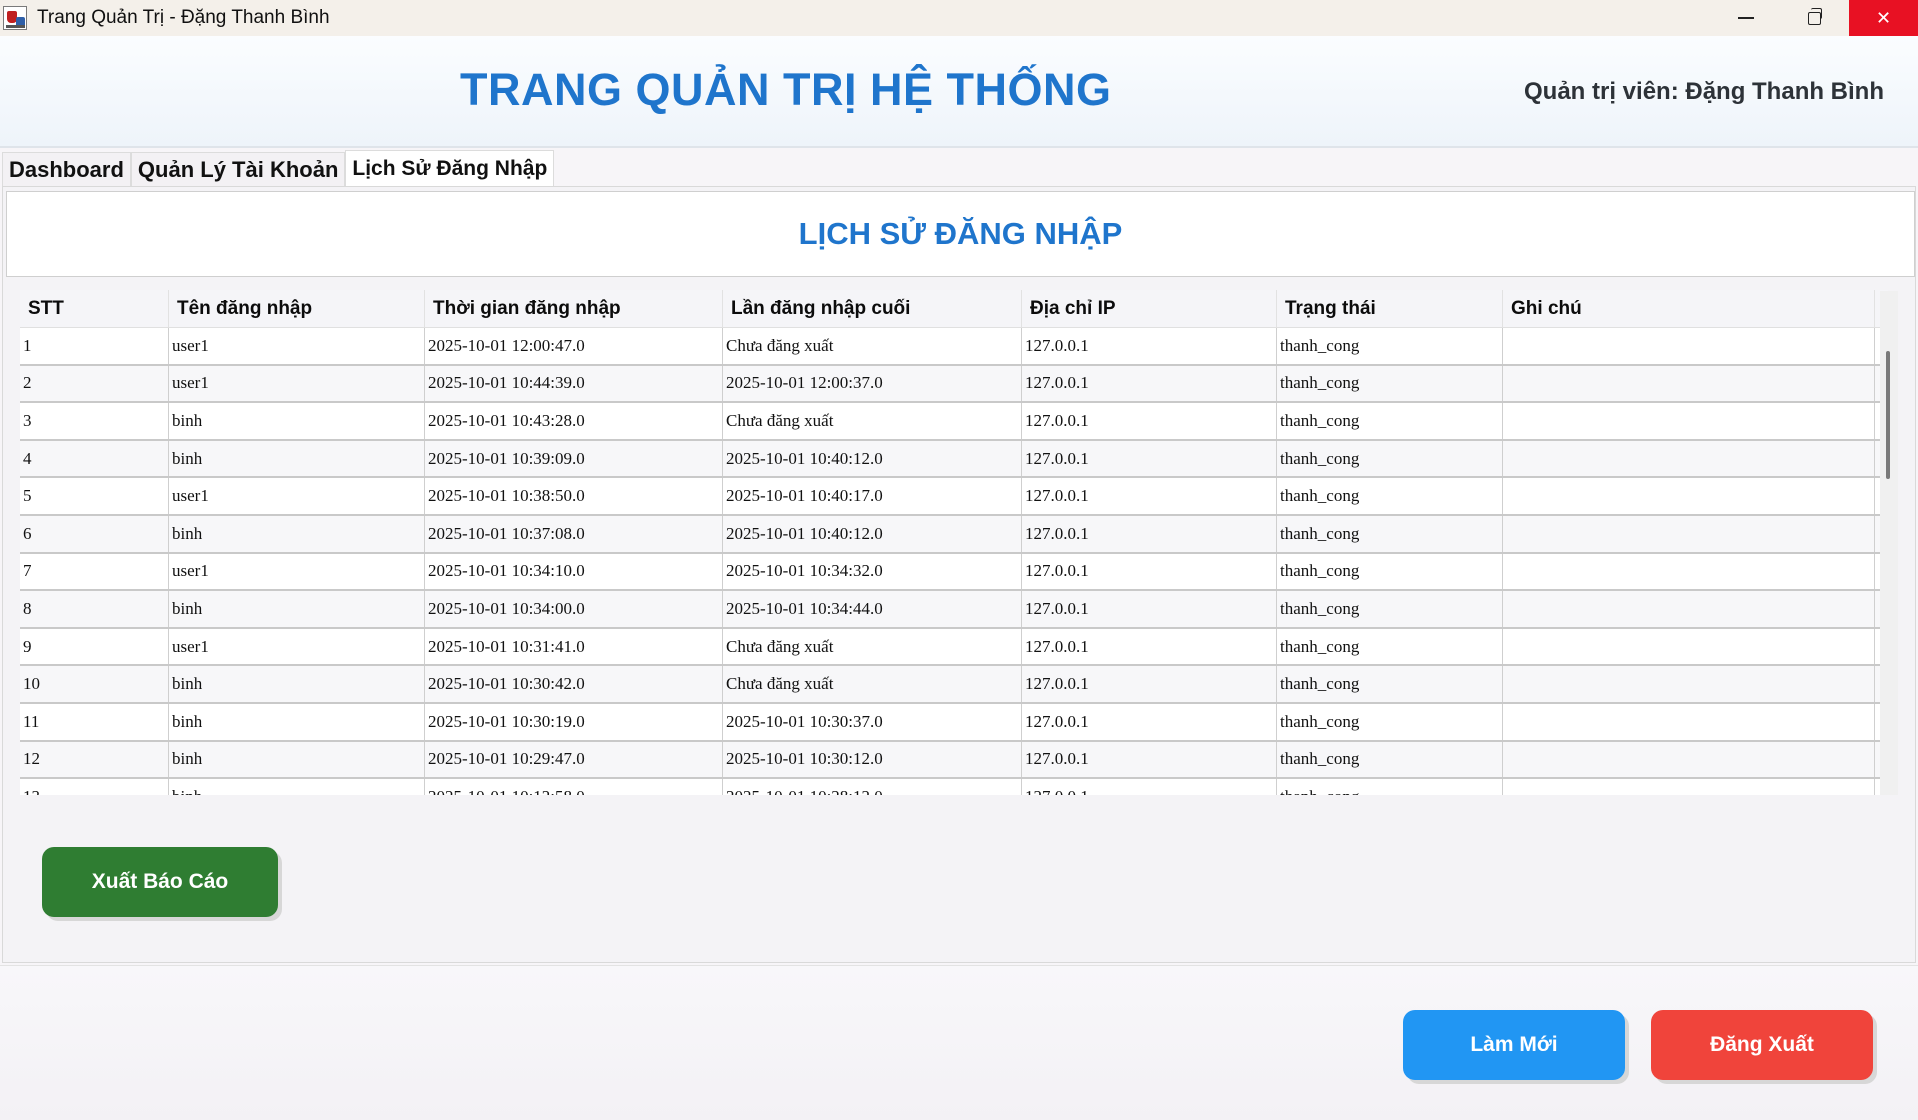 The image size is (1918, 1120). I want to click on logout-button: Đăng Xuất, so click(1762, 1045).